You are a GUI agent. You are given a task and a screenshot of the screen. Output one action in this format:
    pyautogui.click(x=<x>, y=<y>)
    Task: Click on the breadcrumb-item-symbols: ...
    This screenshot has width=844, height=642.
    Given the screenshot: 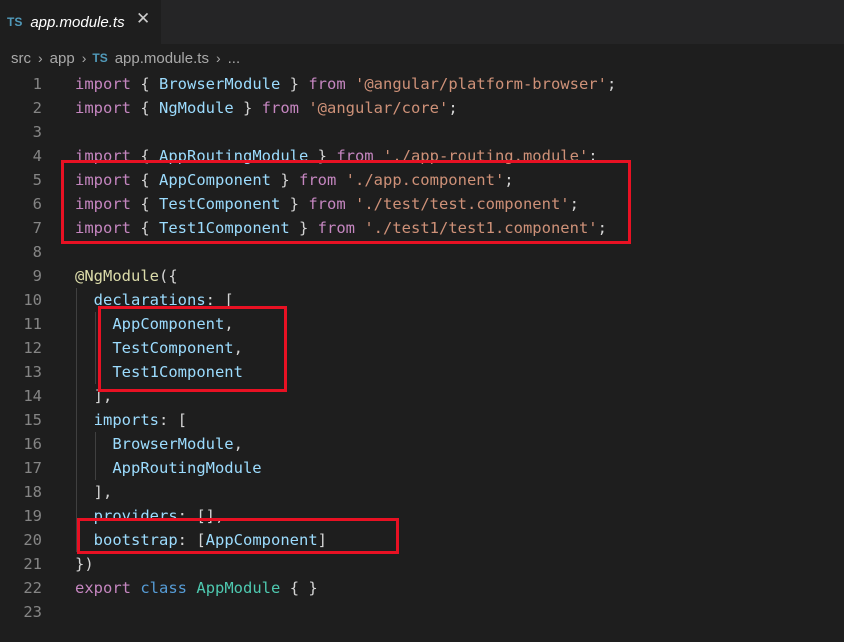 What is the action you would take?
    pyautogui.click(x=234, y=58)
    